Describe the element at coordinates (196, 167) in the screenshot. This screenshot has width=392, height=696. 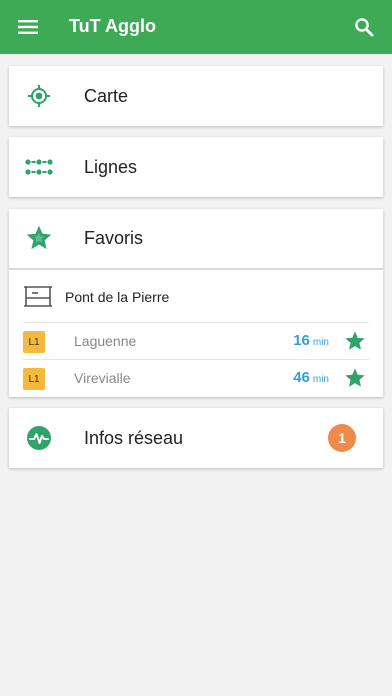
I see `lignes-card: Lignes` at that location.